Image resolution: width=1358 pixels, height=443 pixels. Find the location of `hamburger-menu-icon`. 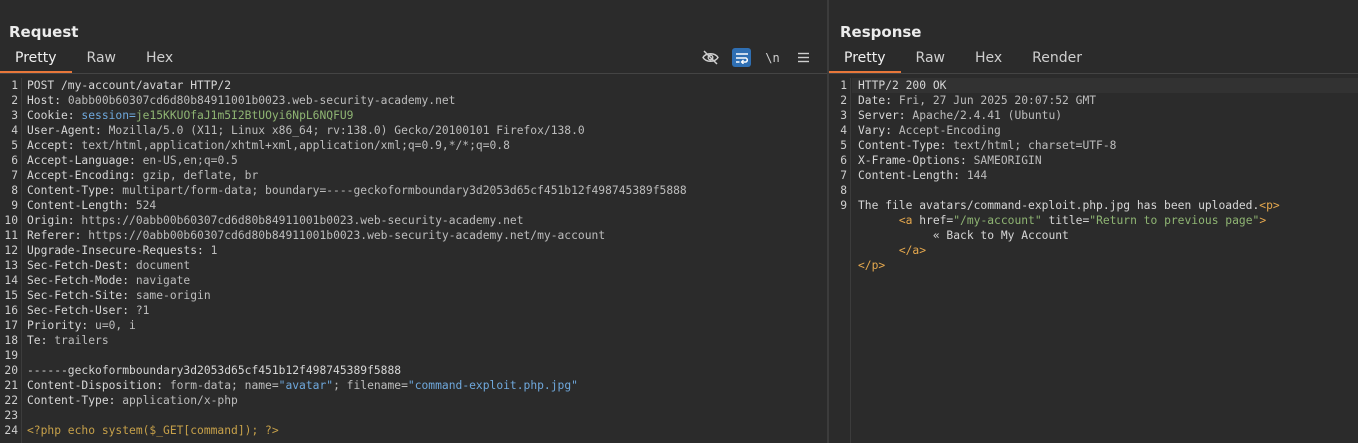

hamburger-menu-icon is located at coordinates (803, 57).